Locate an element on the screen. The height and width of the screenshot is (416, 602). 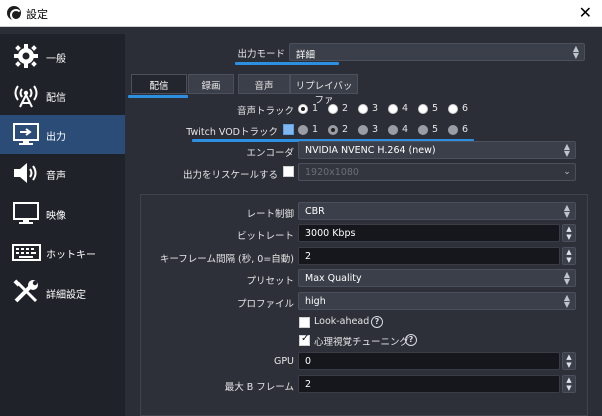
obs-logo-icon is located at coordinates (14, 13).